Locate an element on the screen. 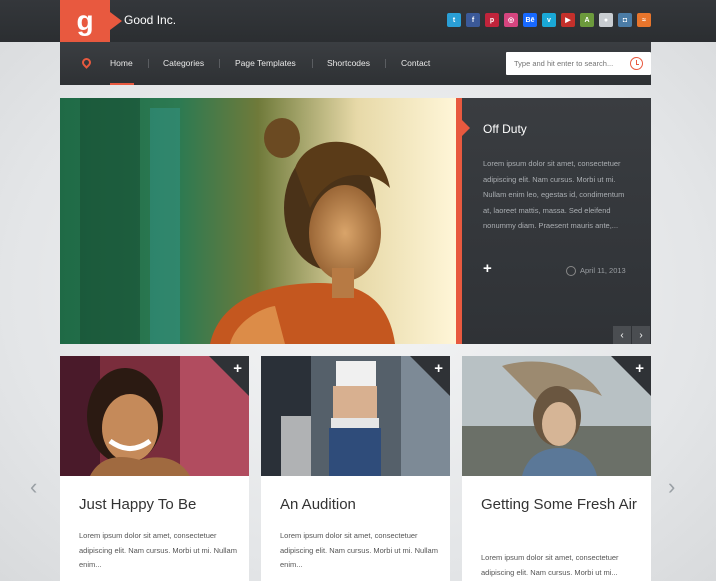 This screenshot has width=716, height=581. pinterest-icon: p is located at coordinates (492, 20).